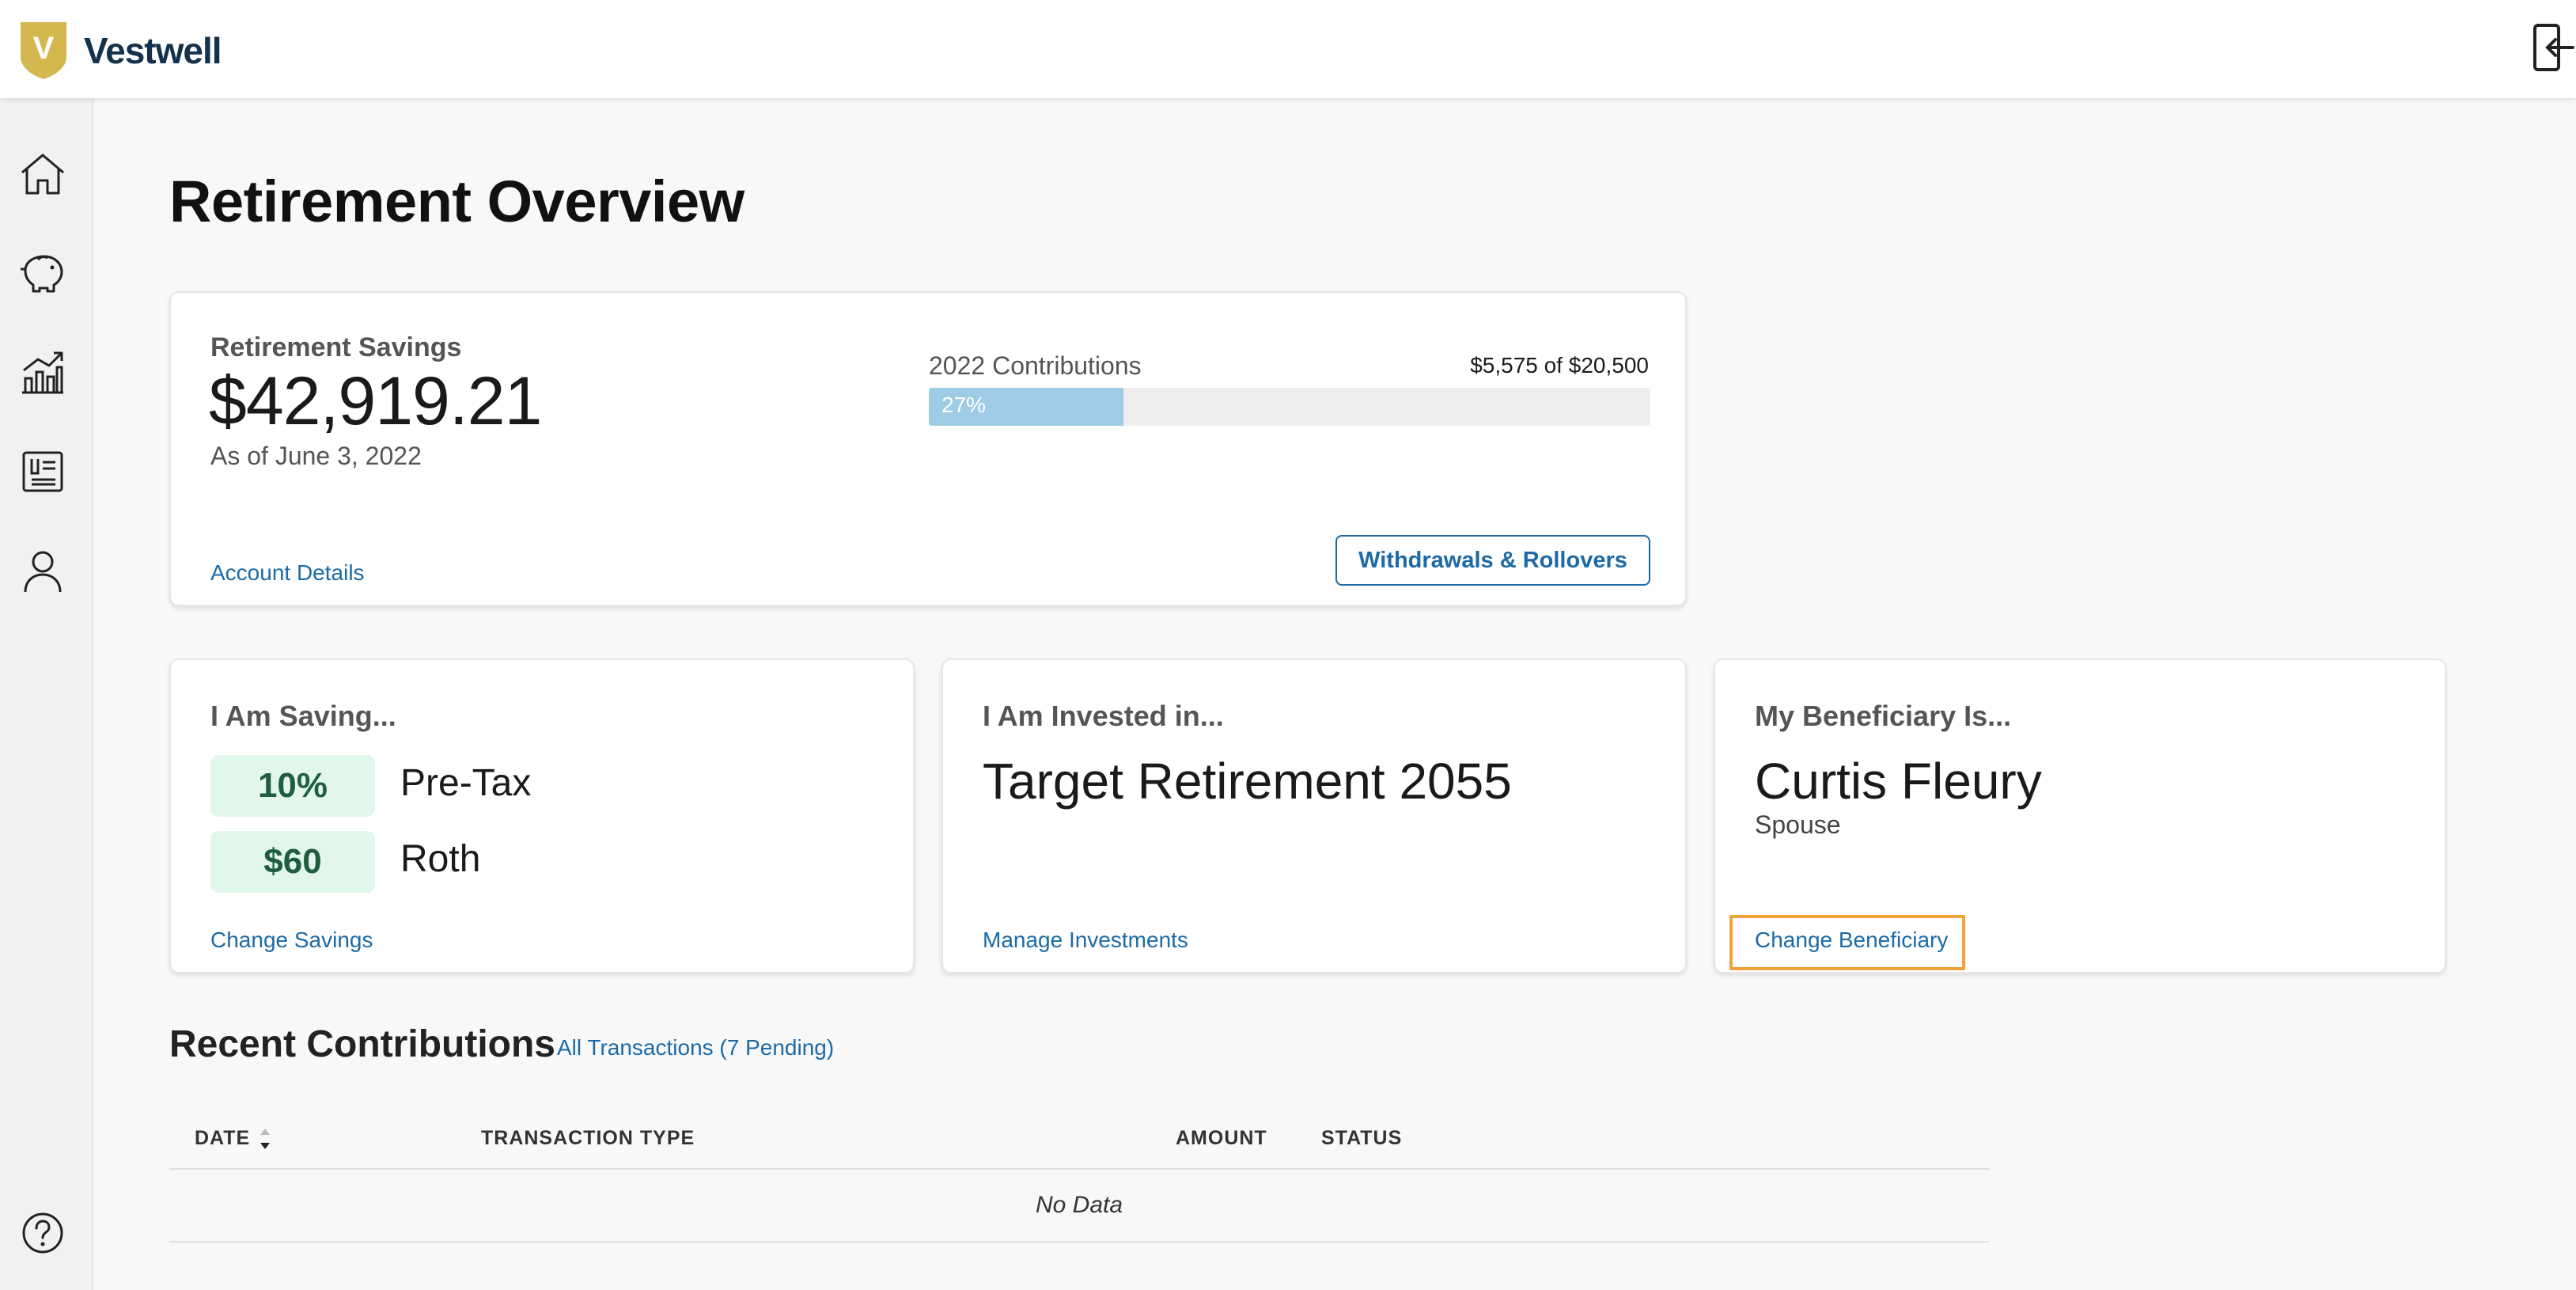 The width and height of the screenshot is (2576, 1290). I want to click on sidebar-item-home, so click(42, 174).